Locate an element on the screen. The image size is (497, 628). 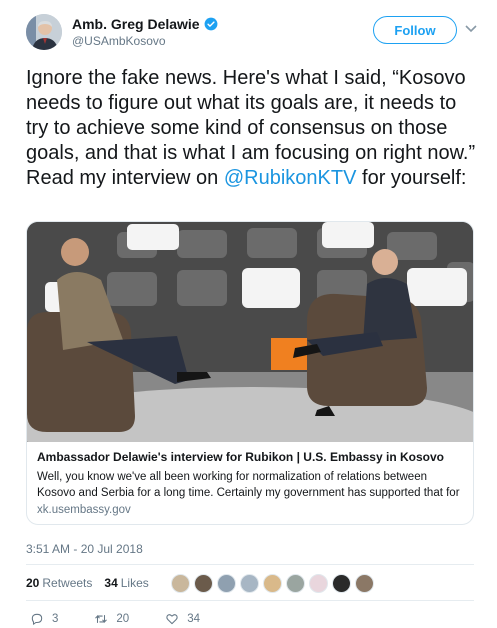
reply-action: 3 is located at coordinates (44, 619).